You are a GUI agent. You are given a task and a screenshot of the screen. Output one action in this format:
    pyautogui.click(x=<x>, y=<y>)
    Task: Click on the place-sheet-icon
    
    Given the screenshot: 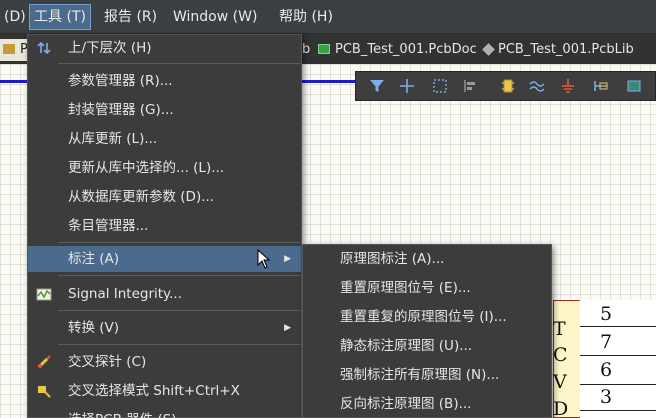 What is the action you would take?
    pyautogui.click(x=634, y=86)
    